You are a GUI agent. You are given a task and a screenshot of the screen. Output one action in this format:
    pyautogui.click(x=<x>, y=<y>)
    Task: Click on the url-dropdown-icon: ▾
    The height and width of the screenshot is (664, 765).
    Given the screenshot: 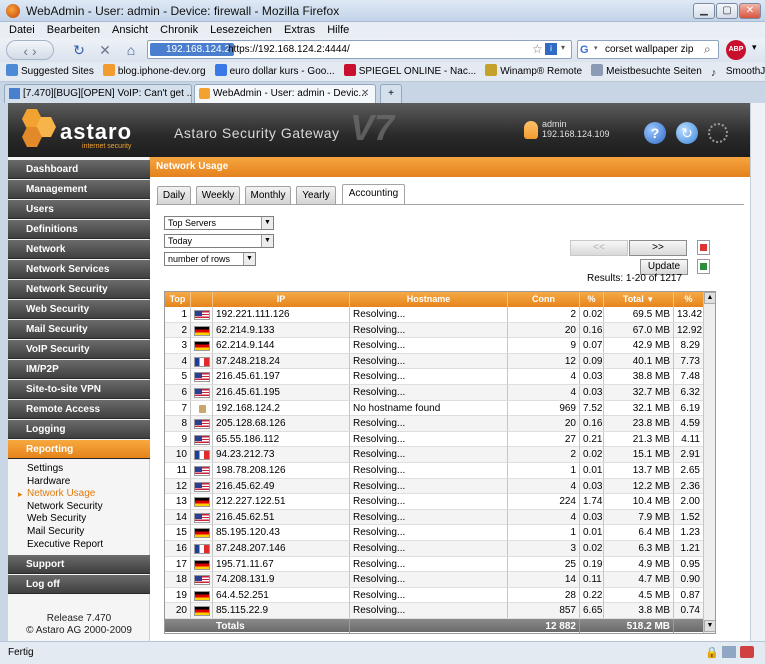 What is the action you would take?
    pyautogui.click(x=563, y=47)
    